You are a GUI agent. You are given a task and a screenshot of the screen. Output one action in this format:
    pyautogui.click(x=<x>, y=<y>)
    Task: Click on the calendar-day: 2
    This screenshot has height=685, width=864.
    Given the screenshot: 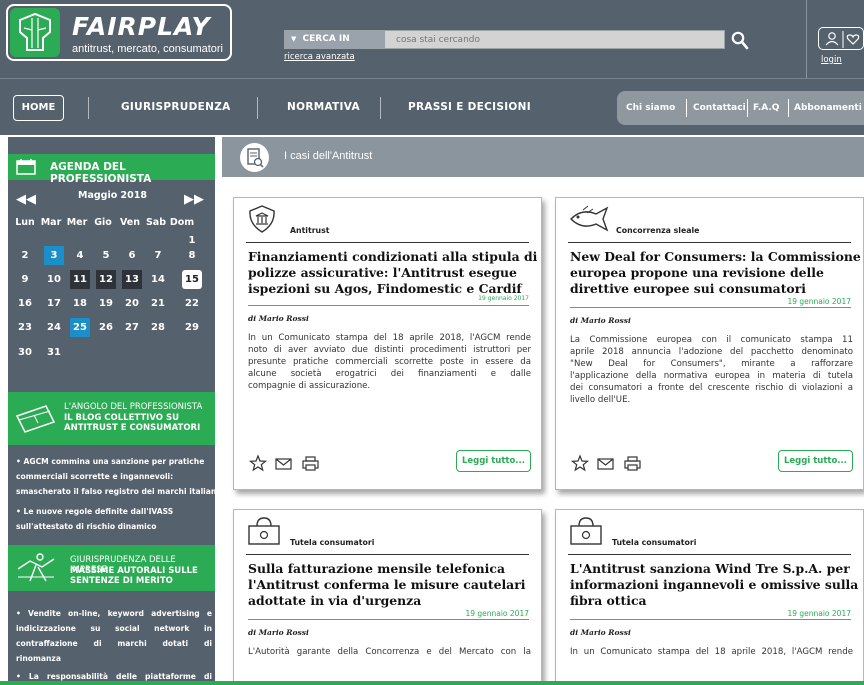 What is the action you would take?
    pyautogui.click(x=25, y=255)
    